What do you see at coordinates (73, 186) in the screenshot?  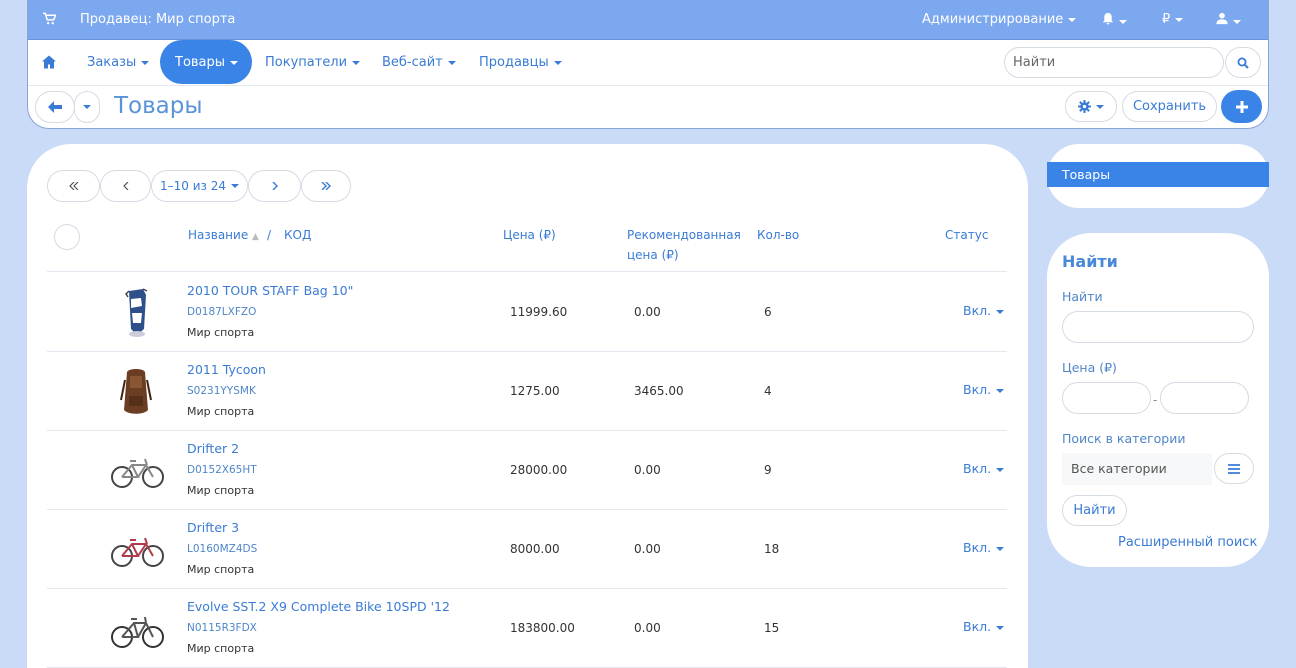 I see `first-page-button` at bounding box center [73, 186].